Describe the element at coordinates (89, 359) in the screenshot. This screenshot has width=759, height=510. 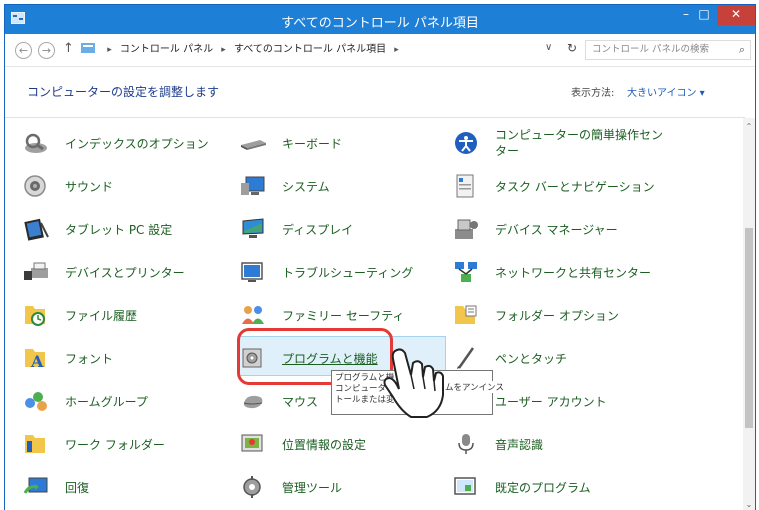
I see `item-label: フォント` at that location.